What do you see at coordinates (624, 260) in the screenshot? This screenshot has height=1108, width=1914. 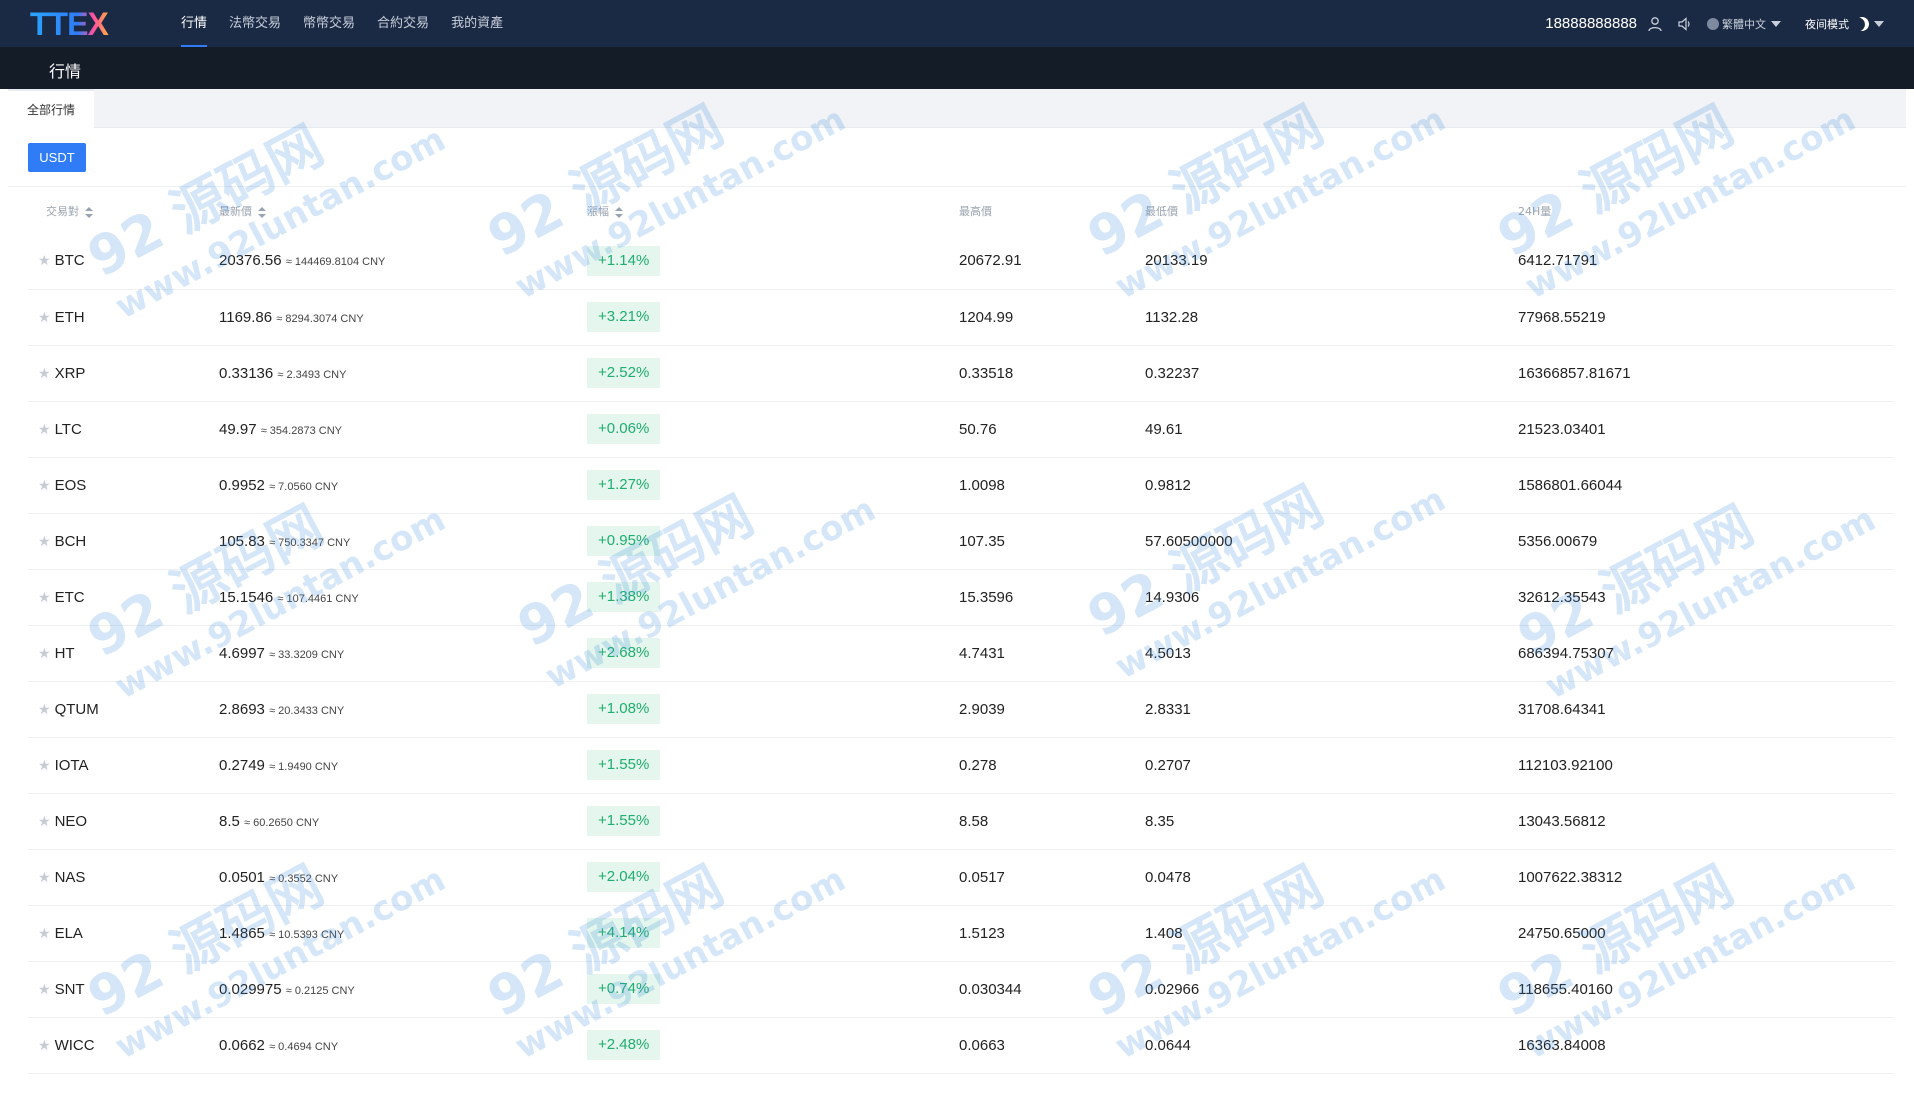 I see `change-badge: +1.14%` at bounding box center [624, 260].